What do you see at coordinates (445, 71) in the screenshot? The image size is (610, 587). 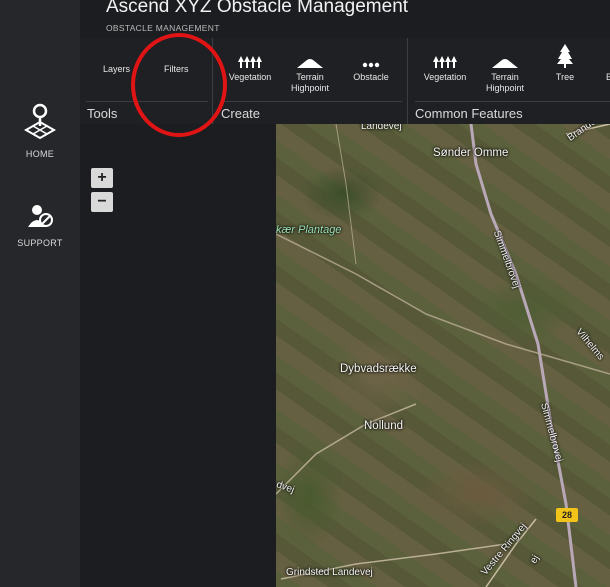 I see `common-vegetation-button: Vegetation` at bounding box center [445, 71].